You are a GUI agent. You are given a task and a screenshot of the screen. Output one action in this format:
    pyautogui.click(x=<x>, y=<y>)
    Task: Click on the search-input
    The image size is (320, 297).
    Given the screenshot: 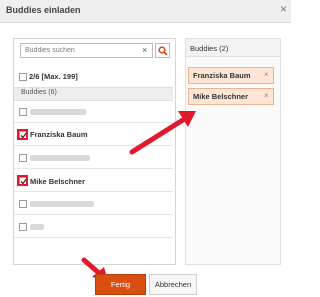 What is the action you would take?
    pyautogui.click(x=86, y=50)
    